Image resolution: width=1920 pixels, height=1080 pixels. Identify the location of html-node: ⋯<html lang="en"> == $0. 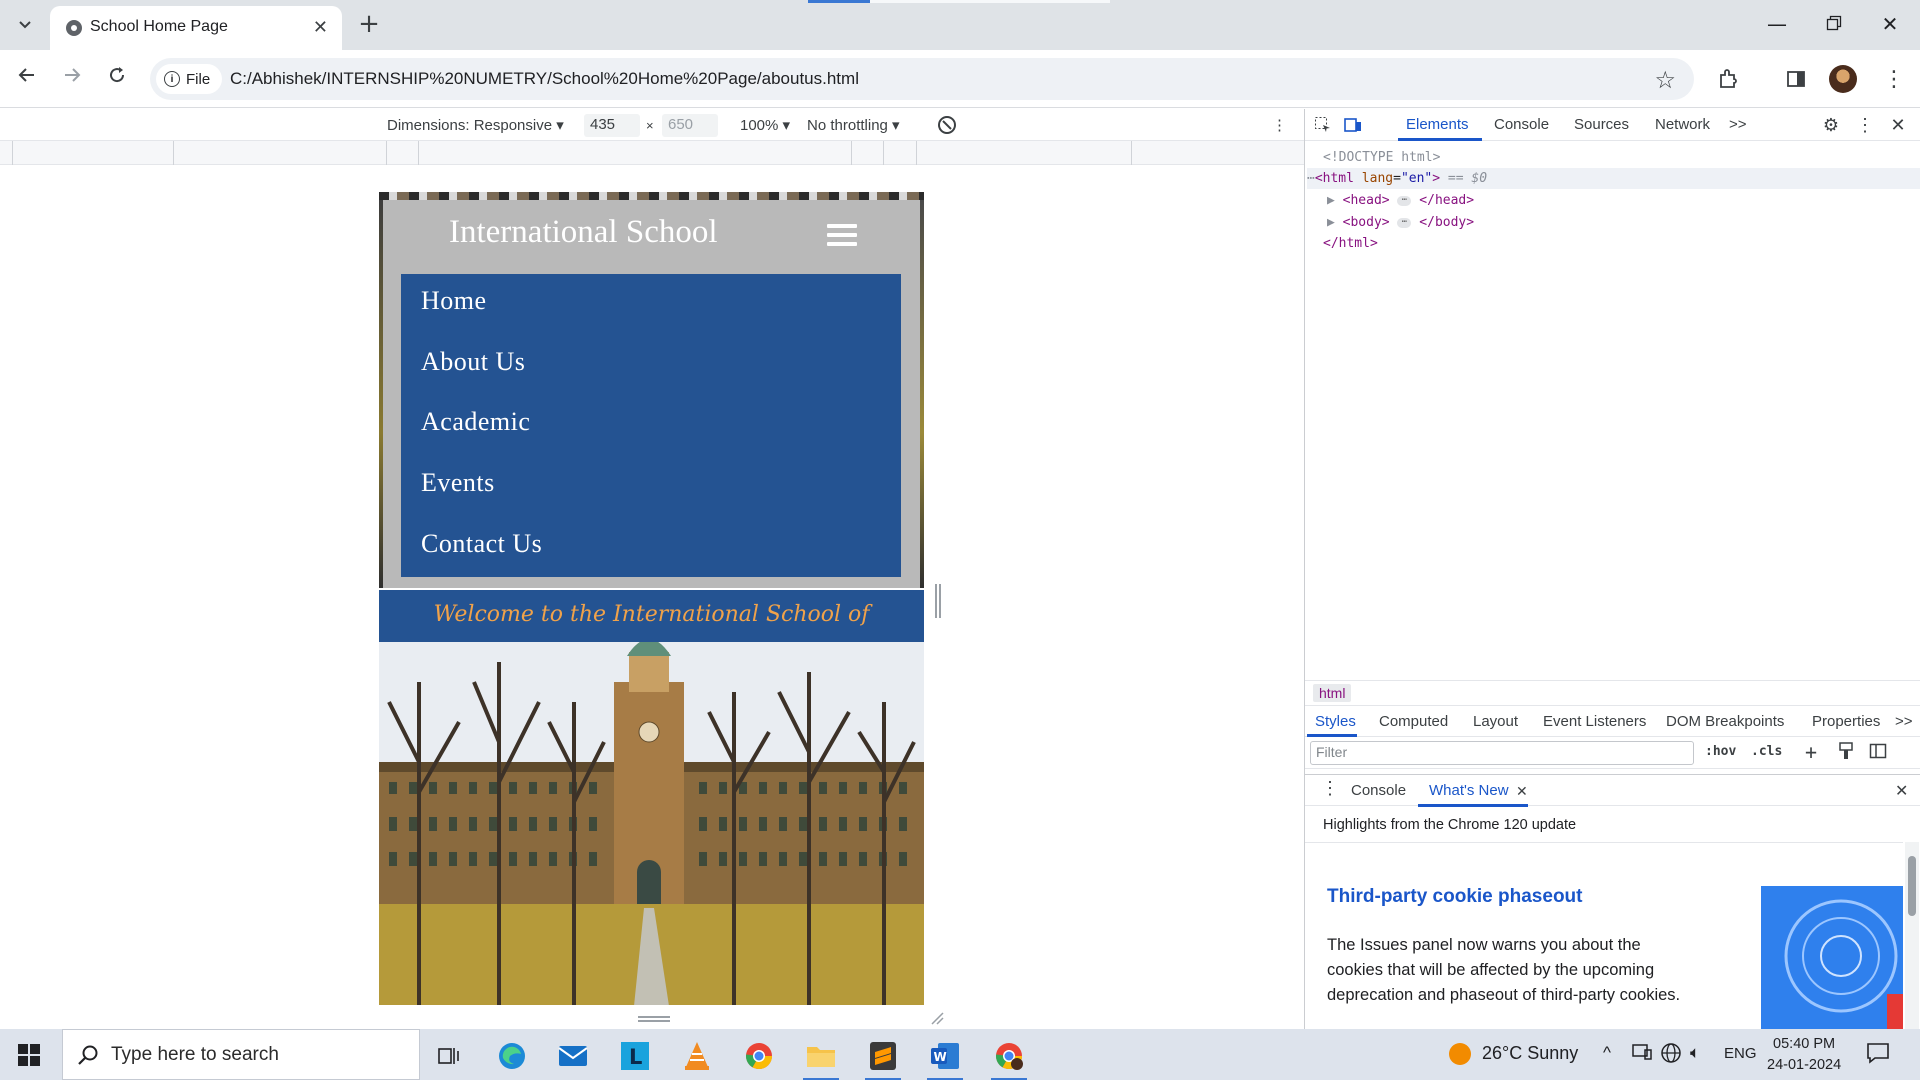
(1613, 178).